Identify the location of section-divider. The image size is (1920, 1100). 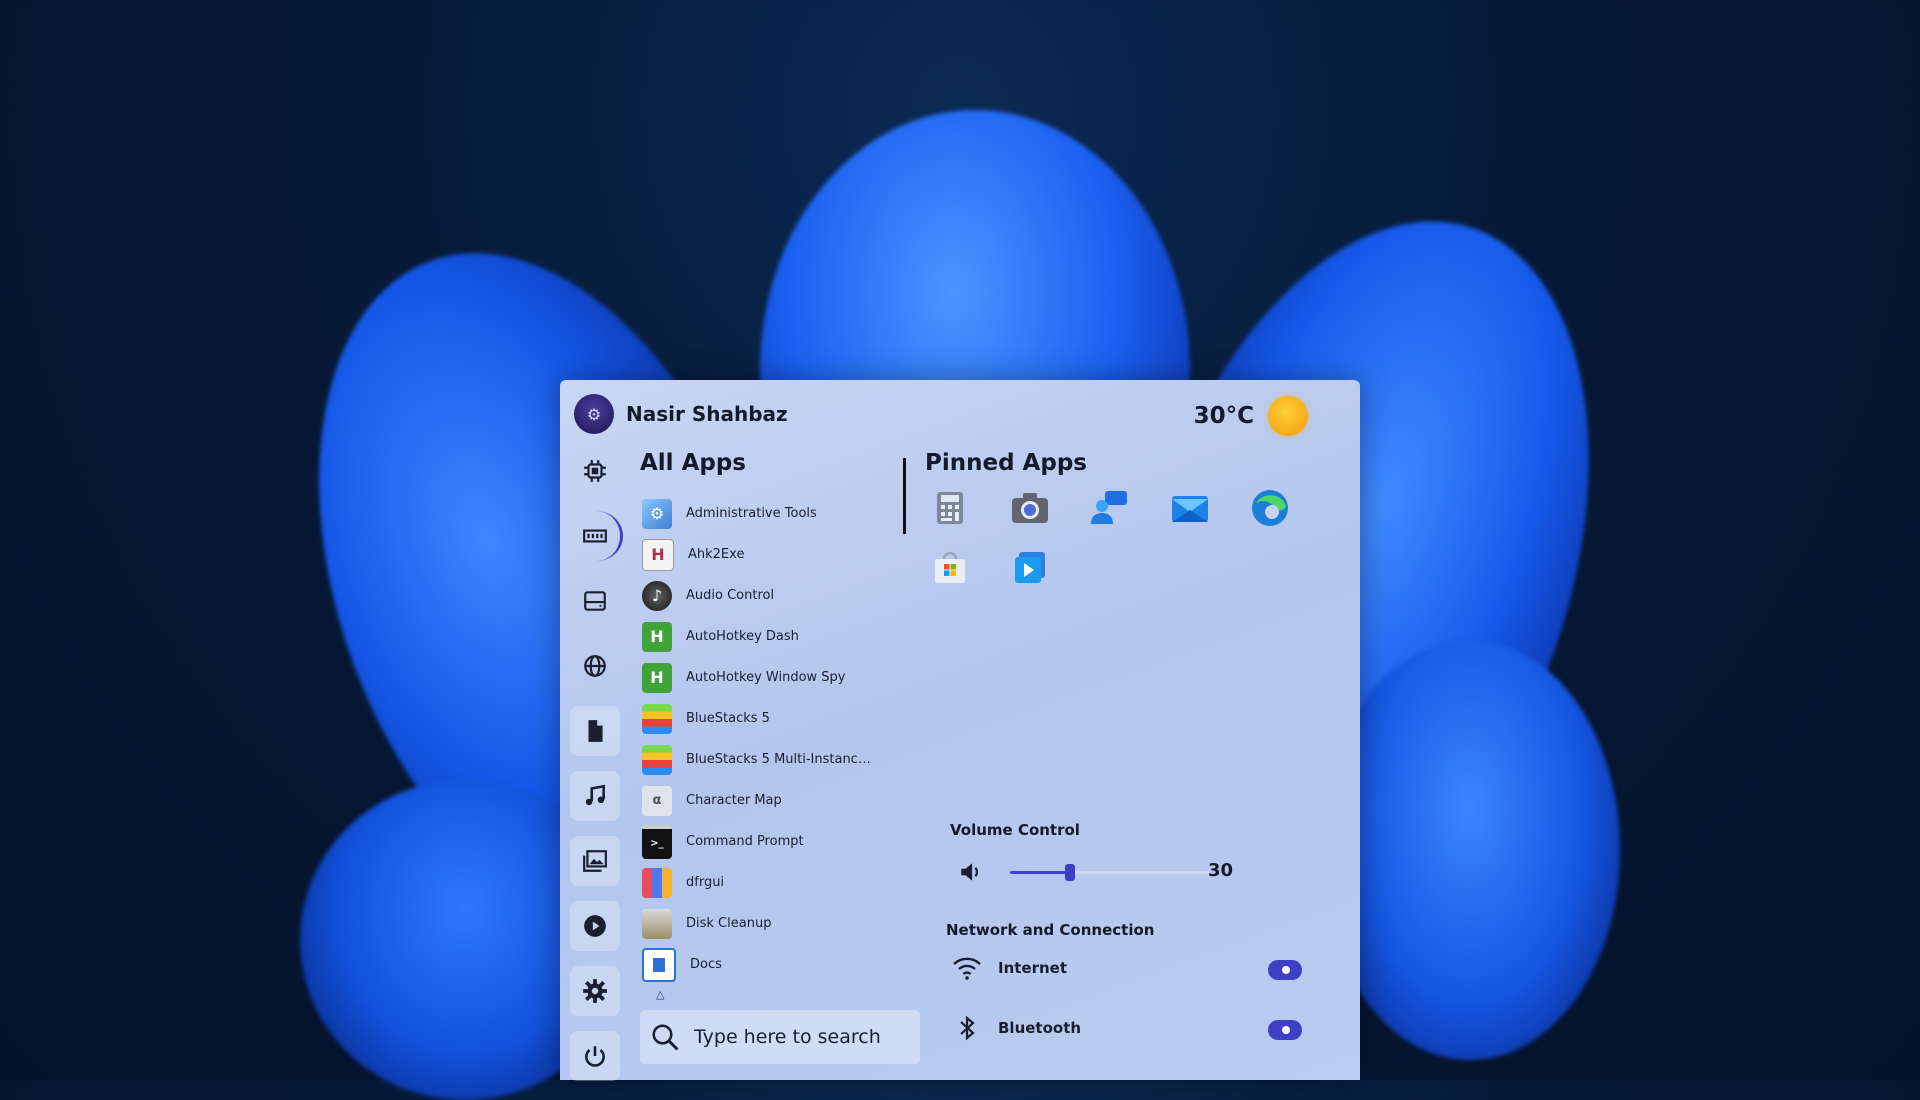
(904, 496).